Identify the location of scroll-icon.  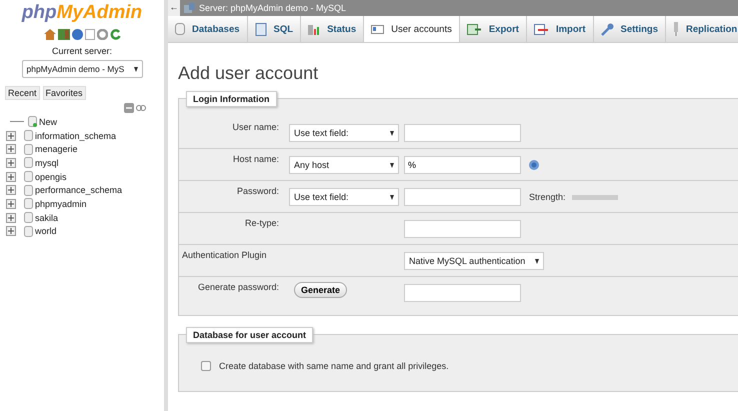
(260, 29).